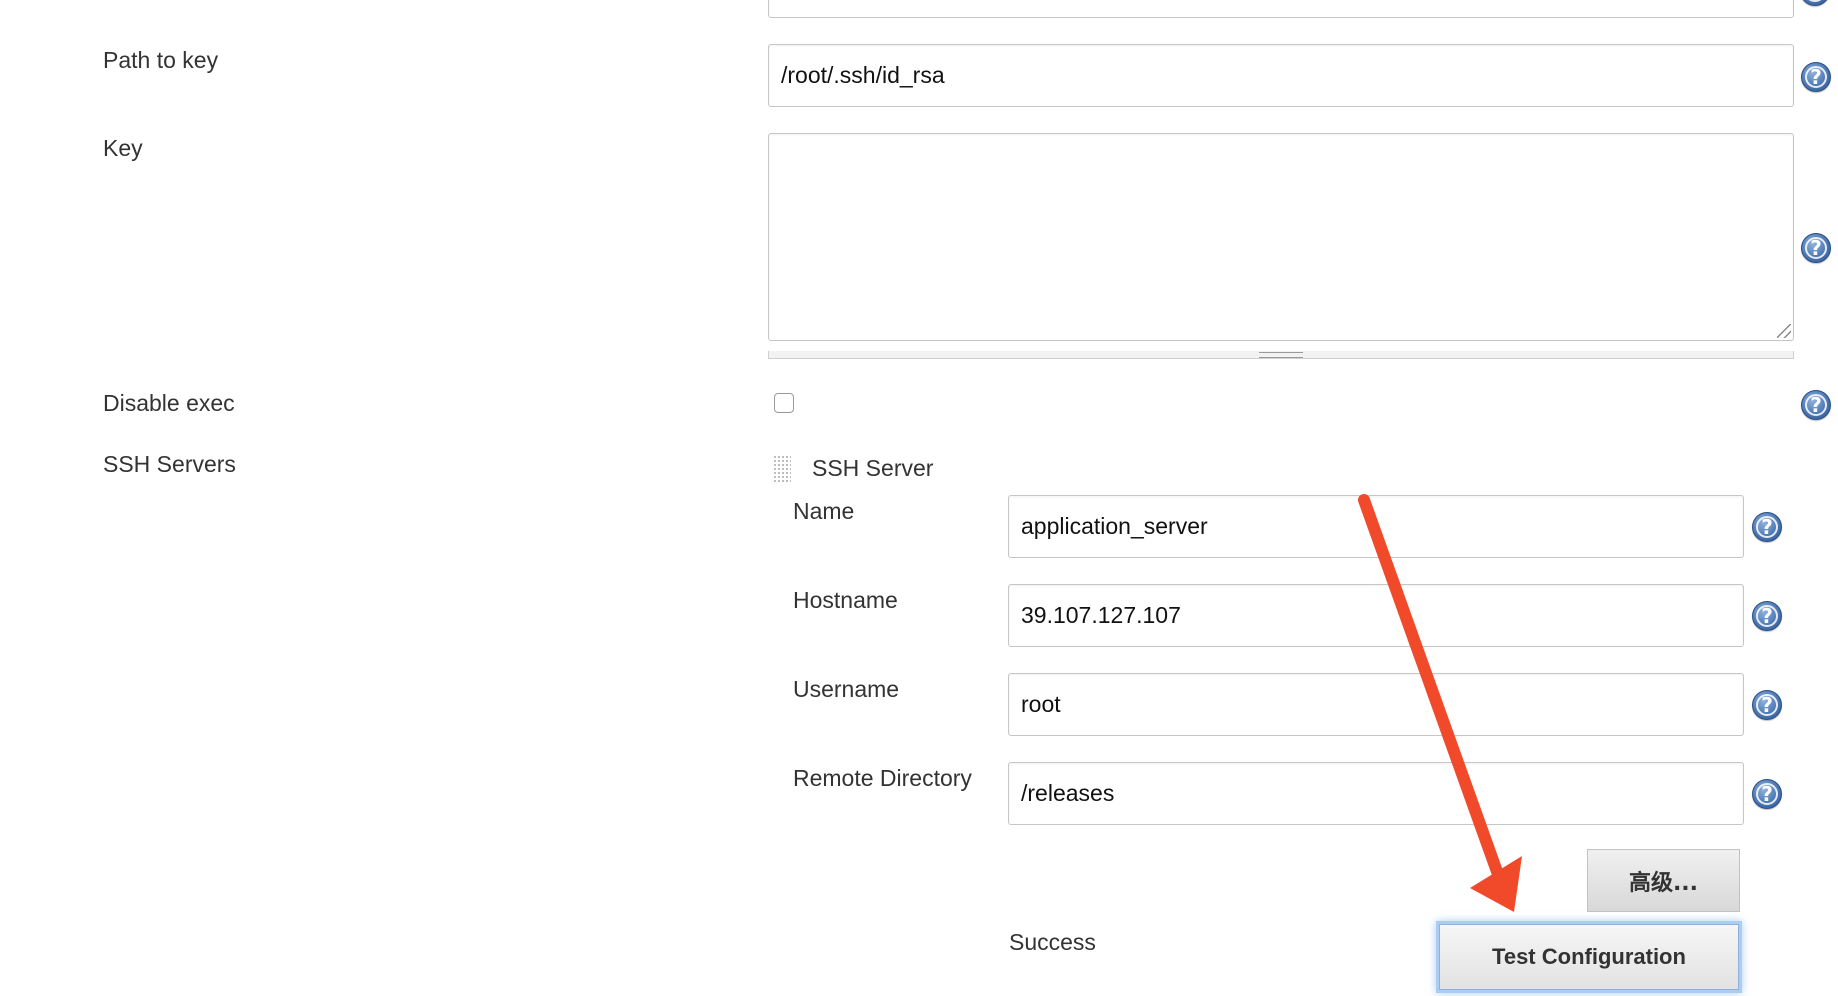  I want to click on arrow-head-icon, so click(1496, 884).